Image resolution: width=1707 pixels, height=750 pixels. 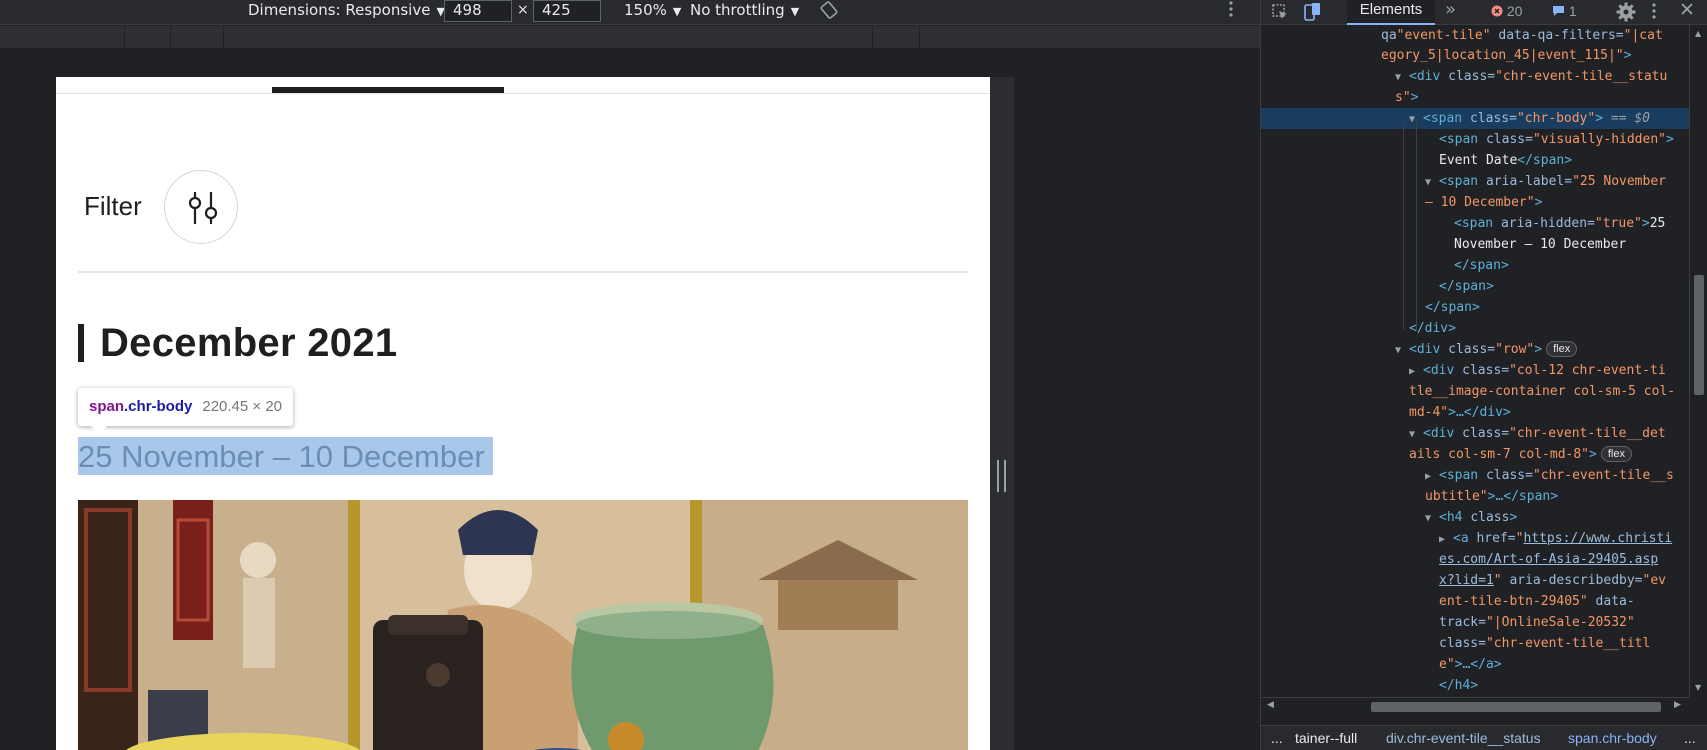 I want to click on dom-line: ent-tile-btn-29405" data-, so click(x=1537, y=601).